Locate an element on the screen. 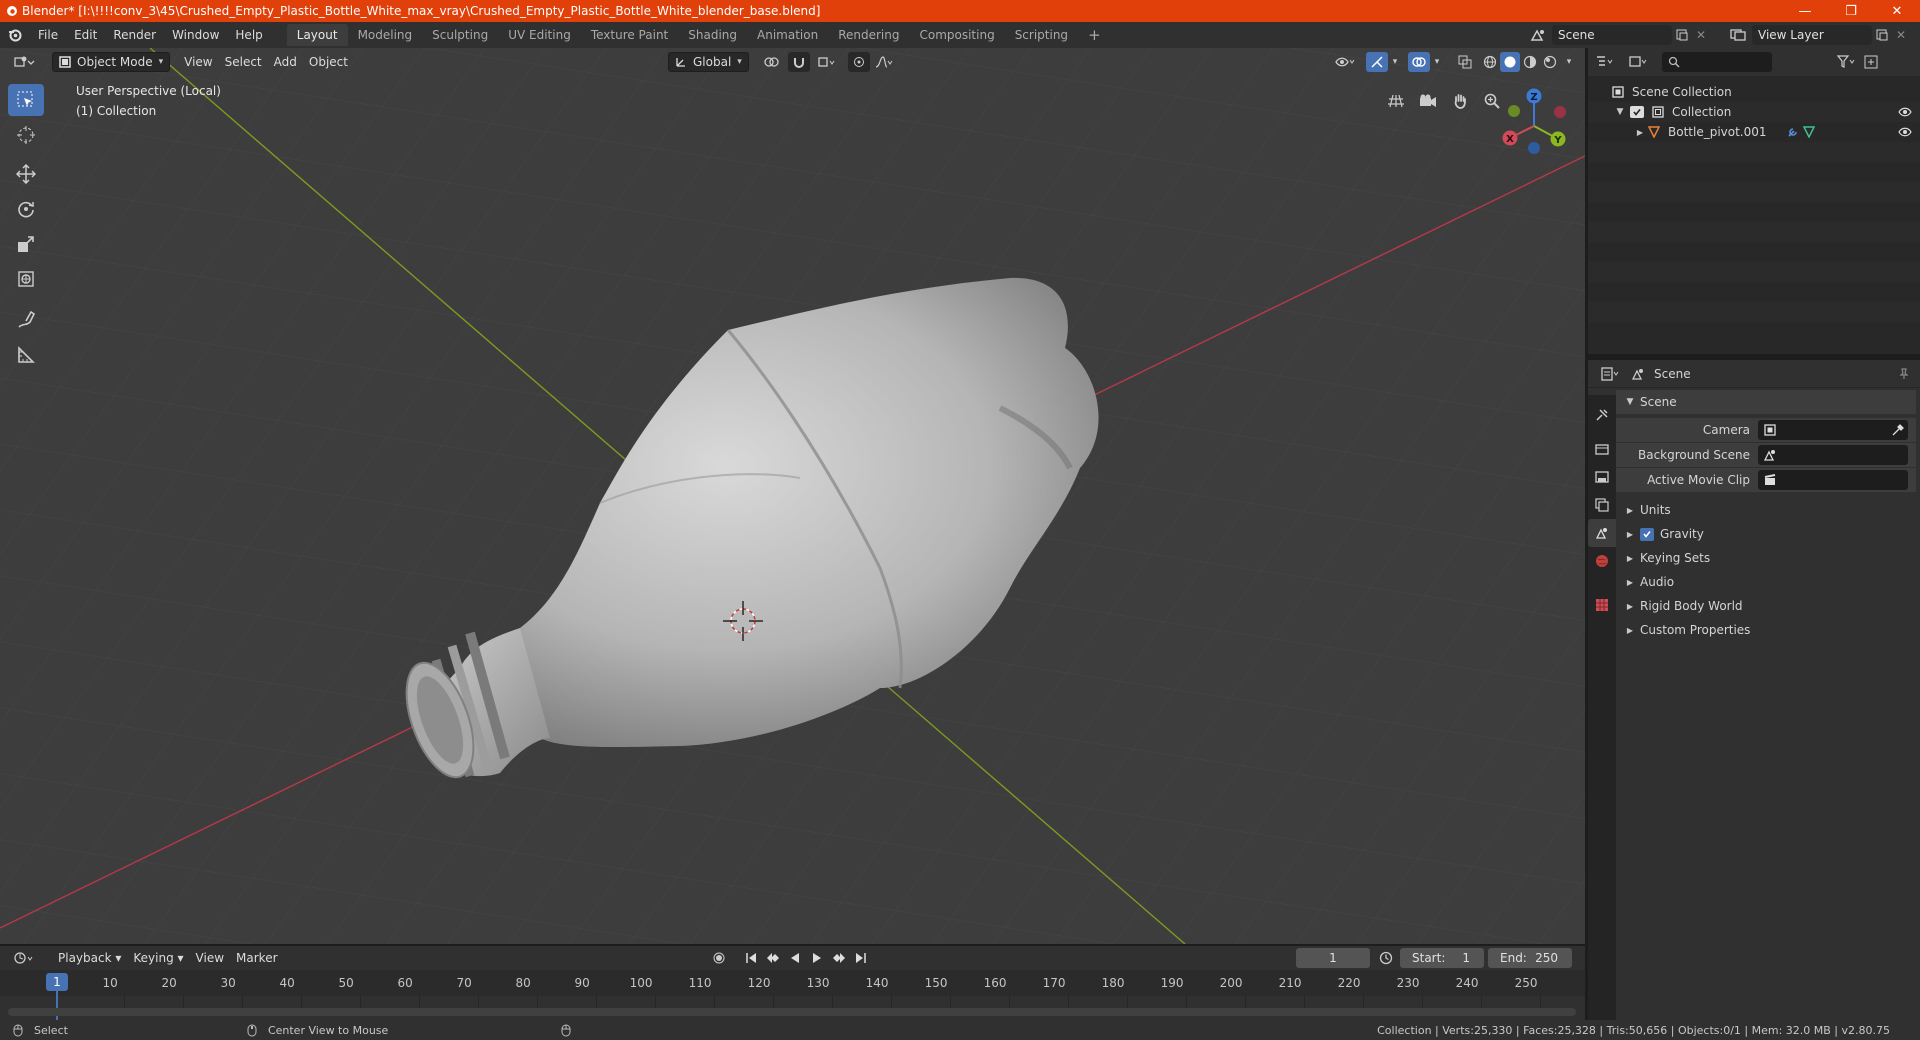  display-mode-icon is located at coordinates (1639, 62).